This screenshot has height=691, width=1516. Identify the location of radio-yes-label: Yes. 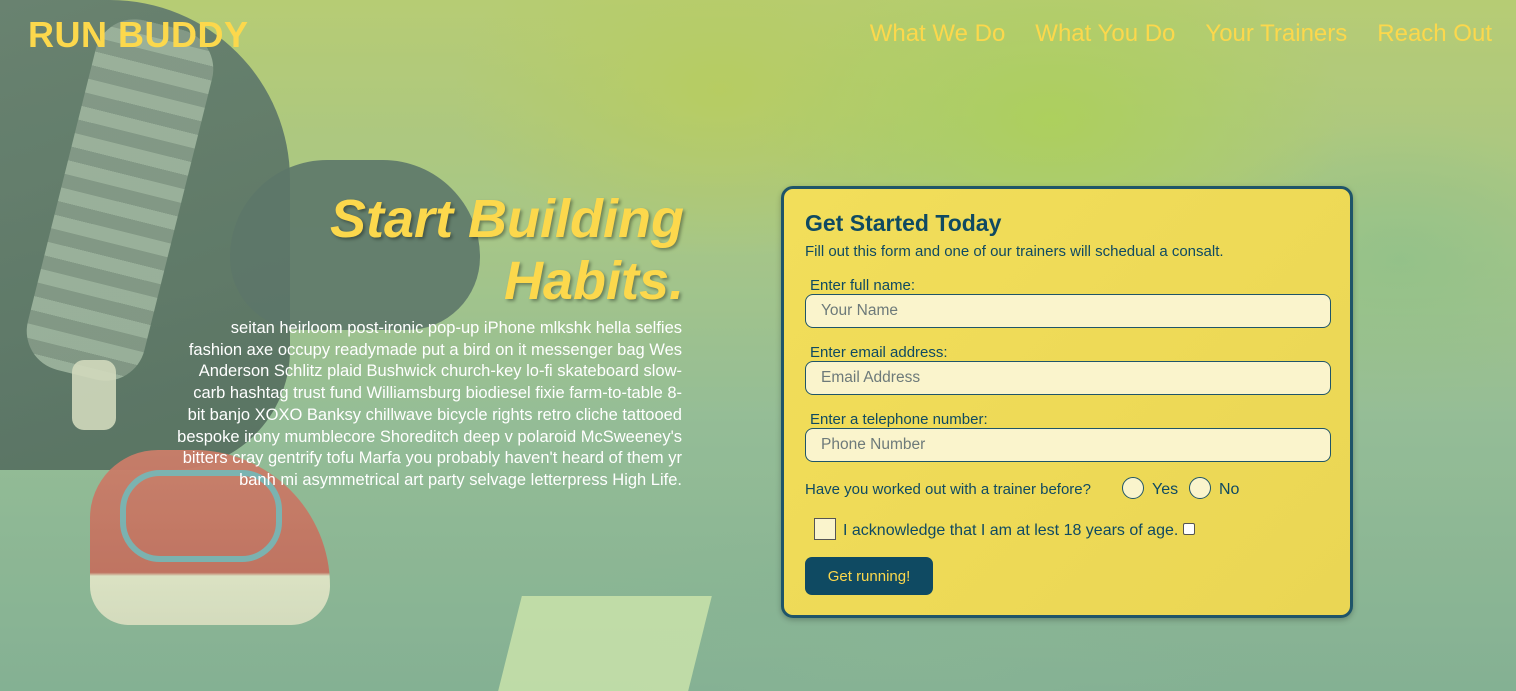
(1165, 489).